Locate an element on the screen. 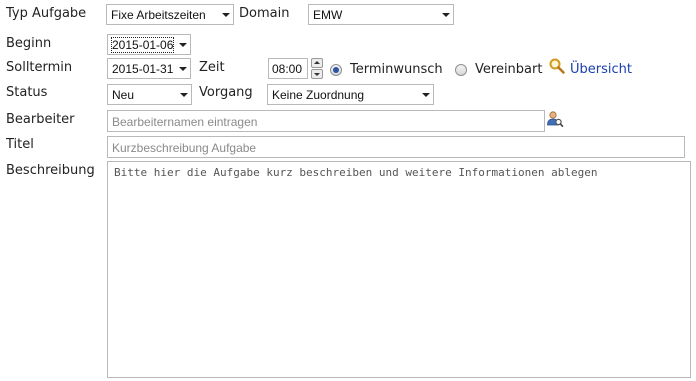 Image resolution: width=696 pixels, height=381 pixels. terminwunsch-radio is located at coordinates (336, 70).